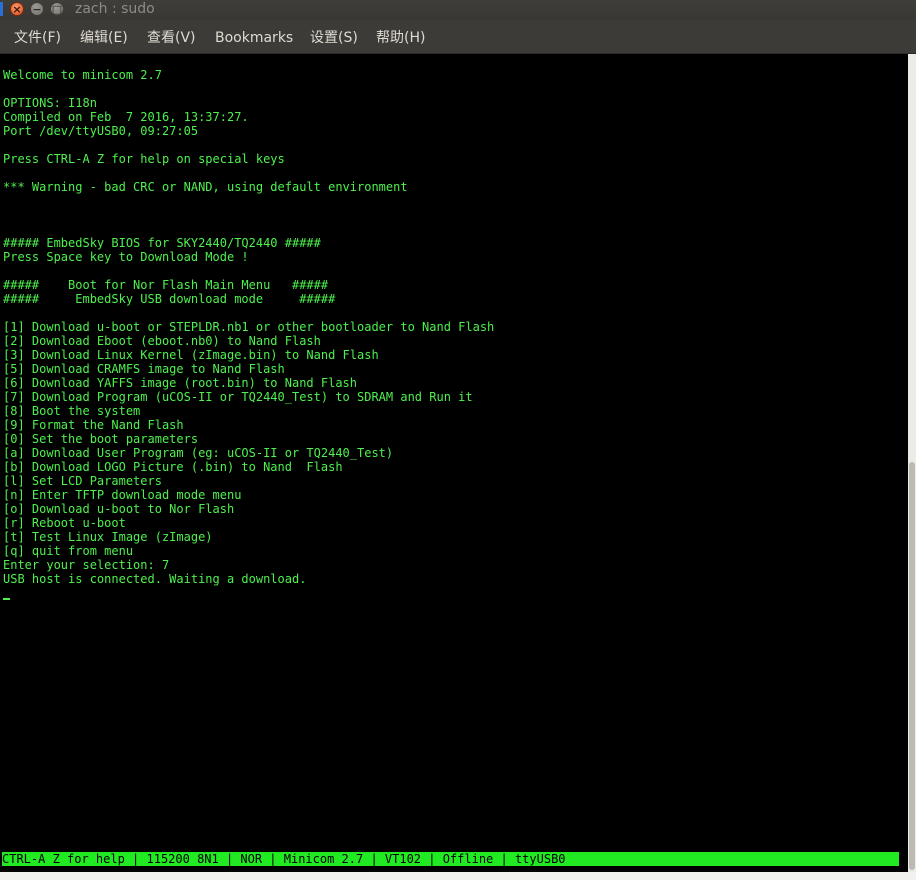  What do you see at coordinates (64, 523) in the screenshot?
I see `terminal-line: [r] Reboot u-boot` at bounding box center [64, 523].